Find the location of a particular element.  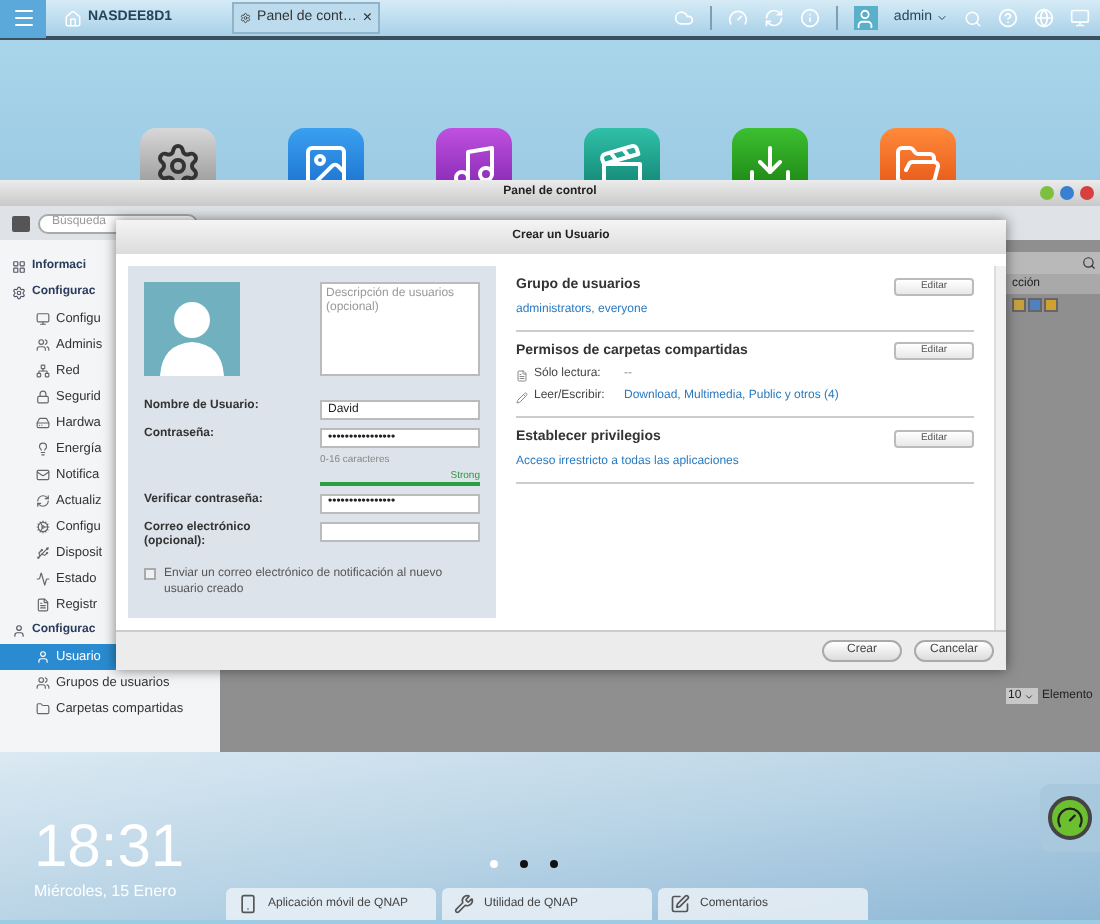

lock-icon is located at coordinates (43, 397).